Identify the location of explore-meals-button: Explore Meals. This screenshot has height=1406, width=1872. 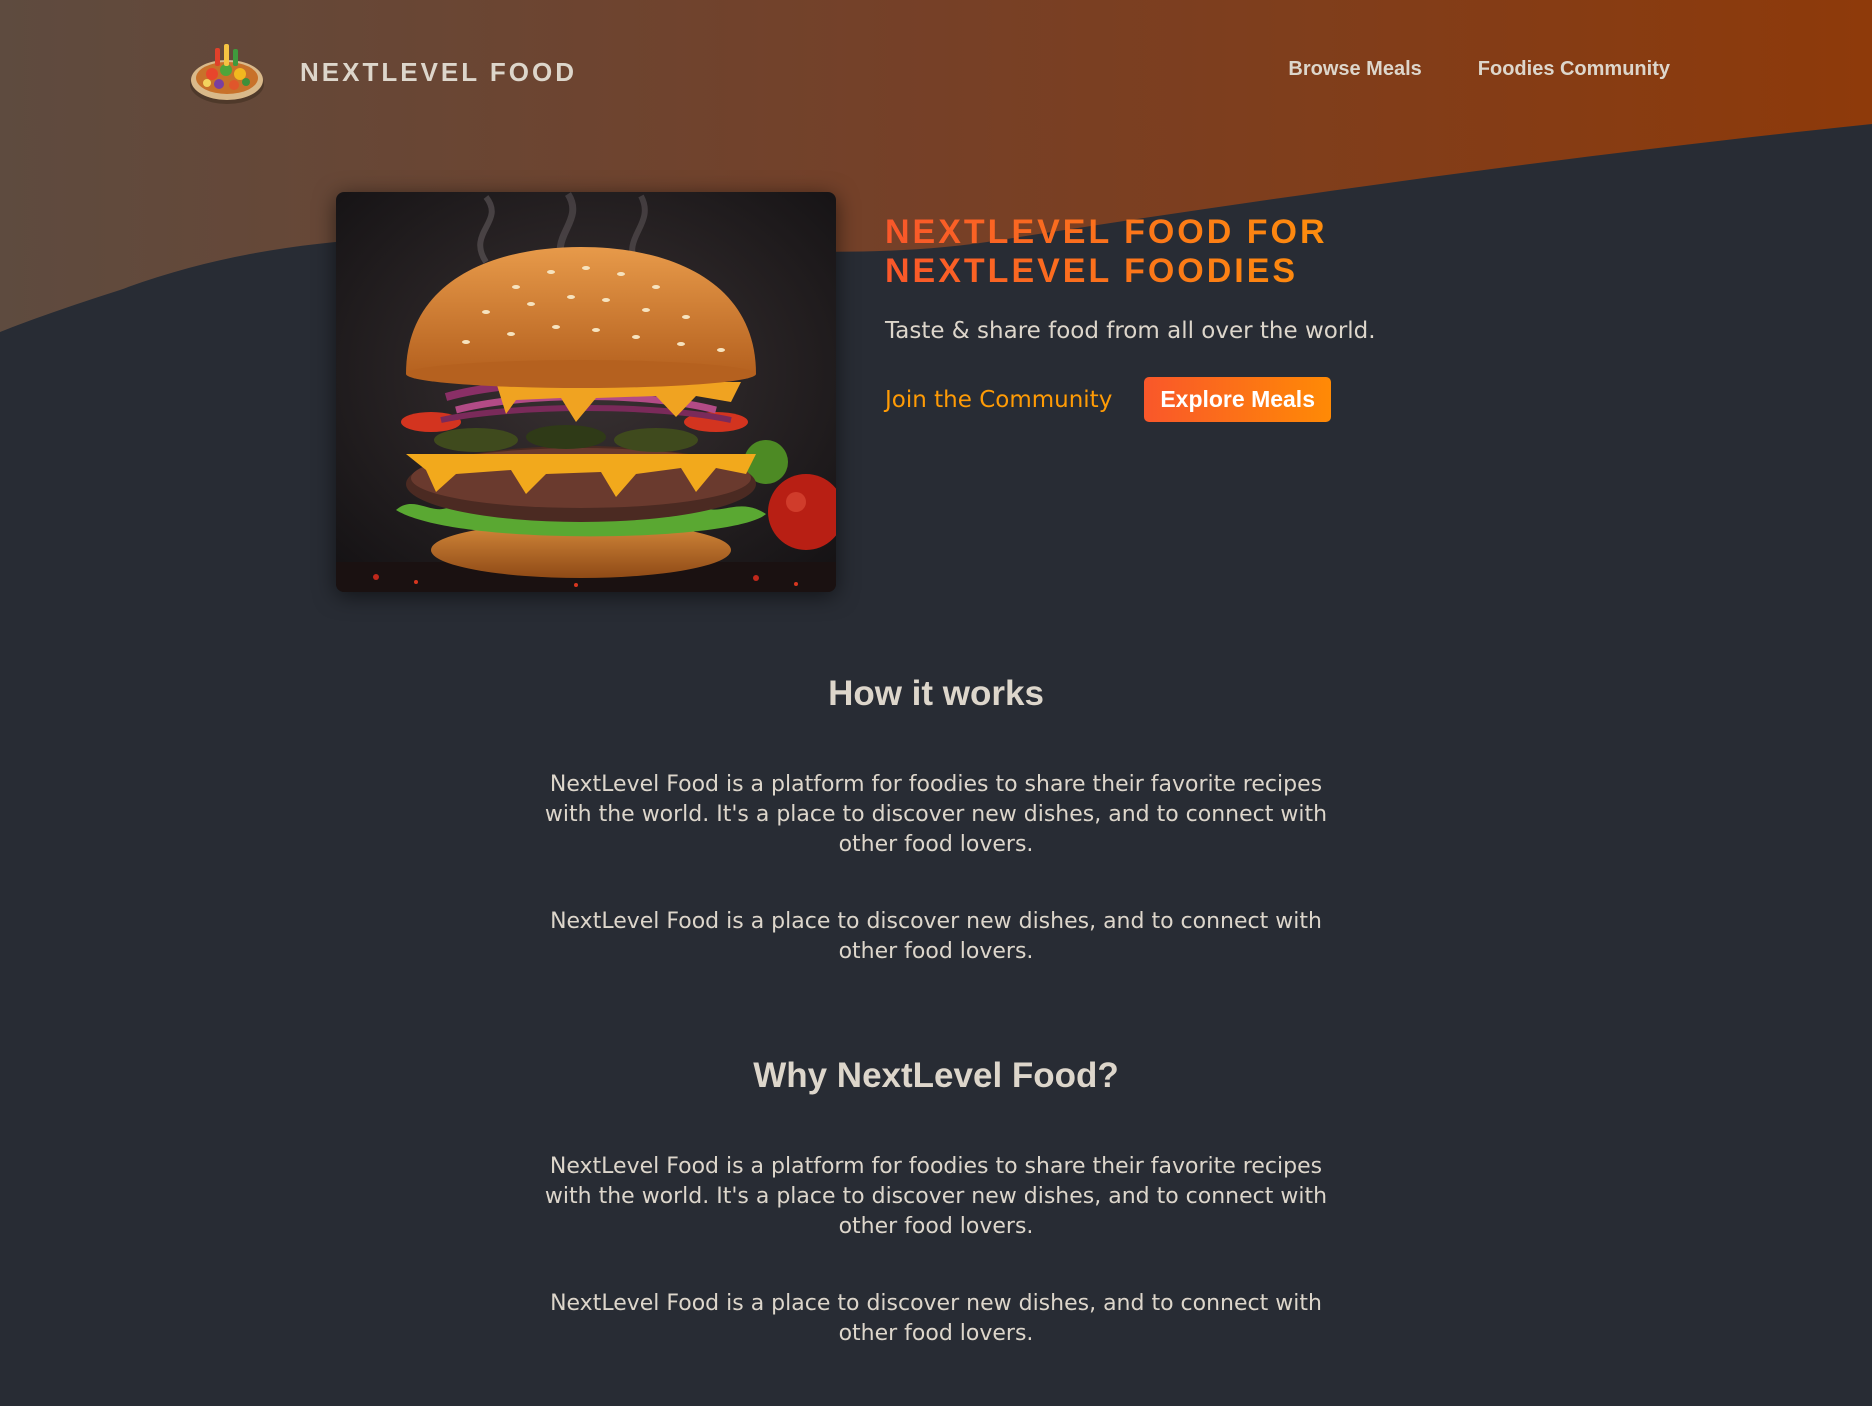
(1237, 399).